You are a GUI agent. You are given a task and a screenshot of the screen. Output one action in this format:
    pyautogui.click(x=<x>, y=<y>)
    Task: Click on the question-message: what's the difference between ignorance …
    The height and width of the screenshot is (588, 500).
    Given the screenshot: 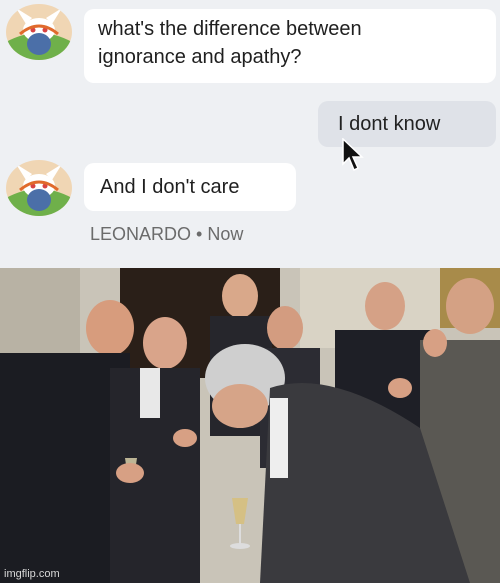 What is the action you would take?
    pyautogui.click(x=290, y=46)
    